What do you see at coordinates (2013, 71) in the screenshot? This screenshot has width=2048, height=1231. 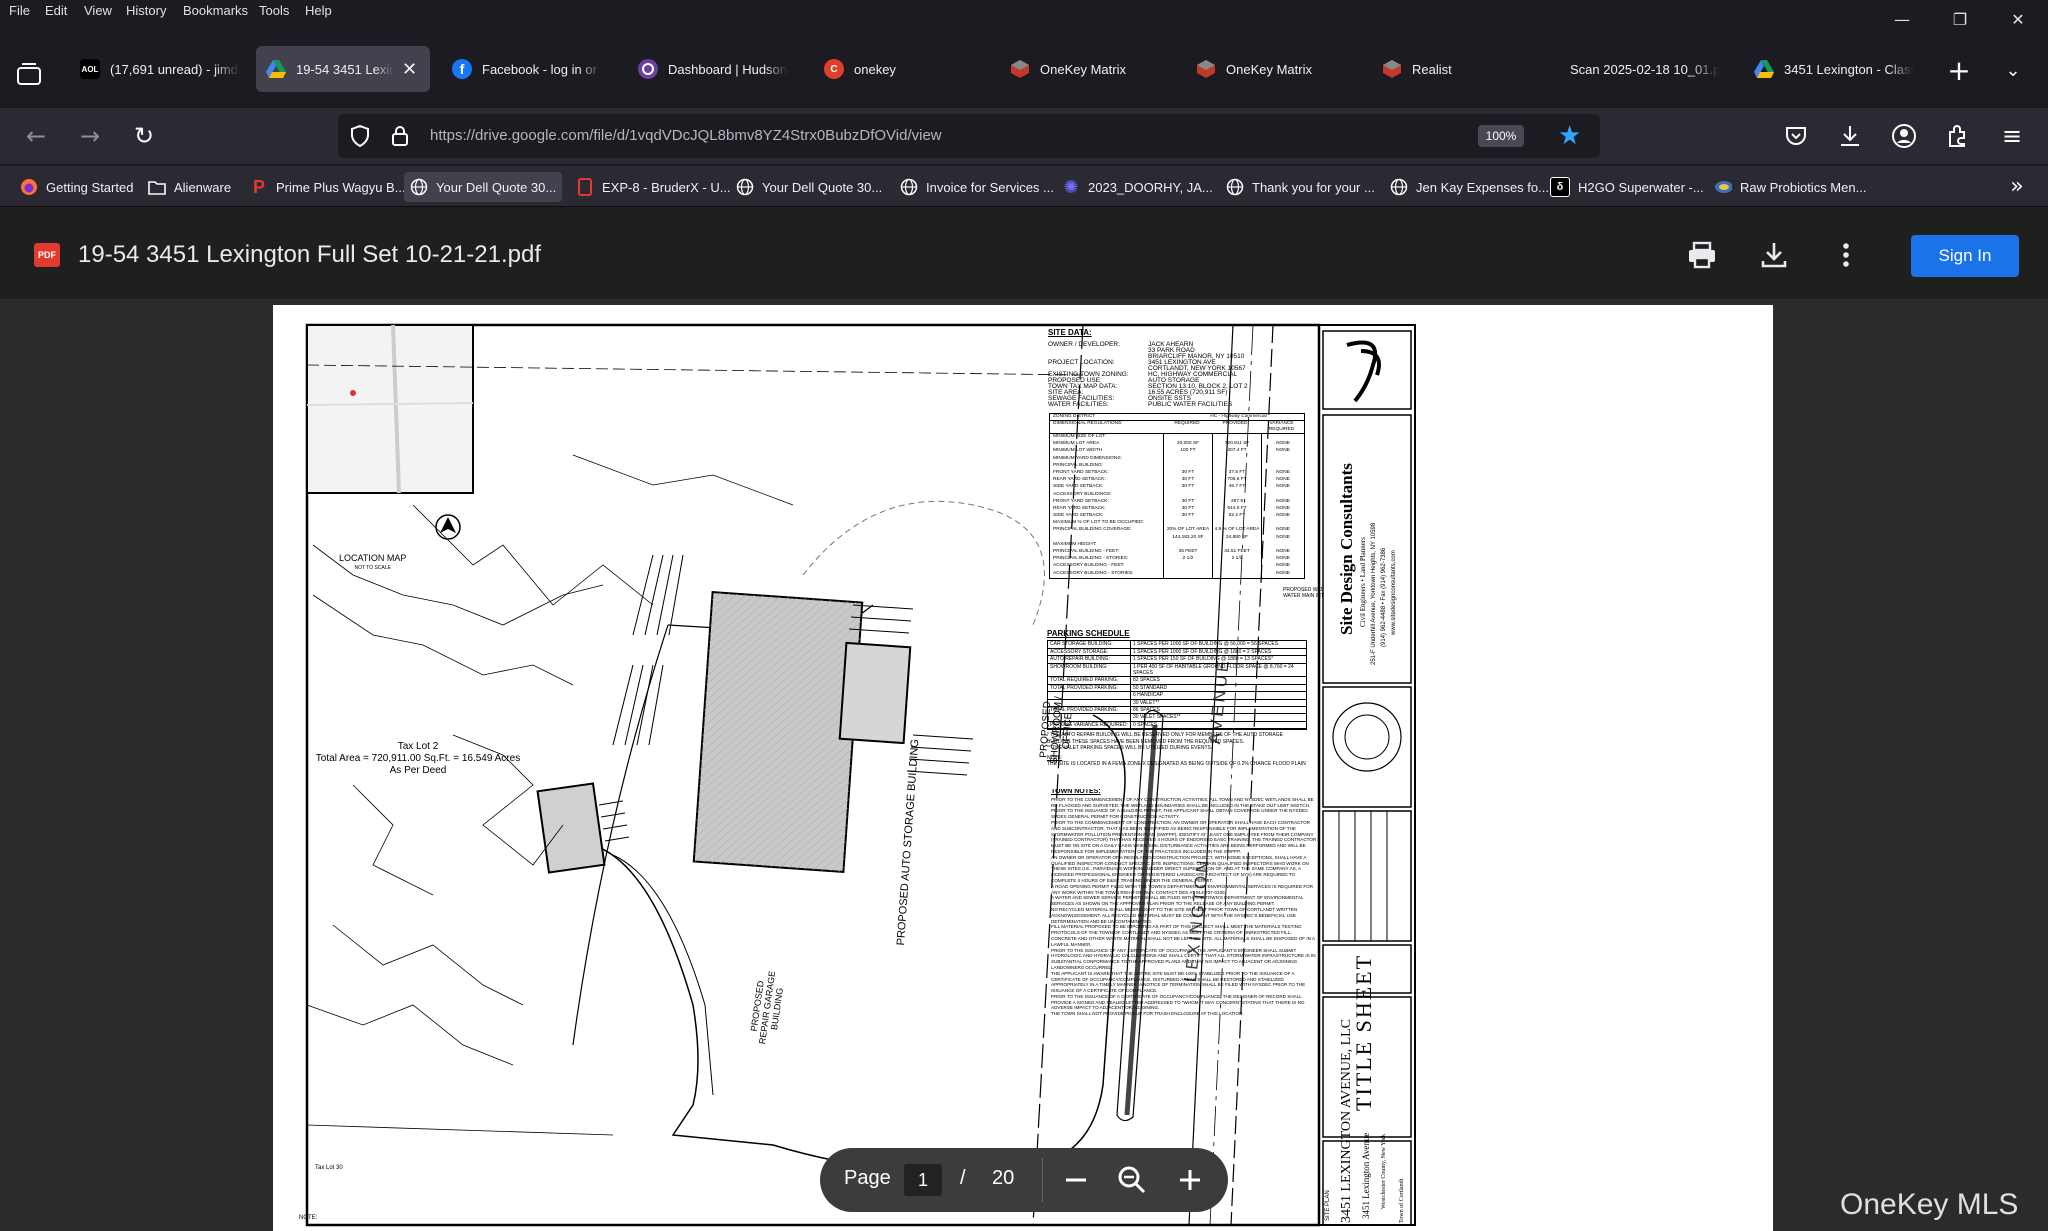 I see `list-tabs-icon: ⌄` at bounding box center [2013, 71].